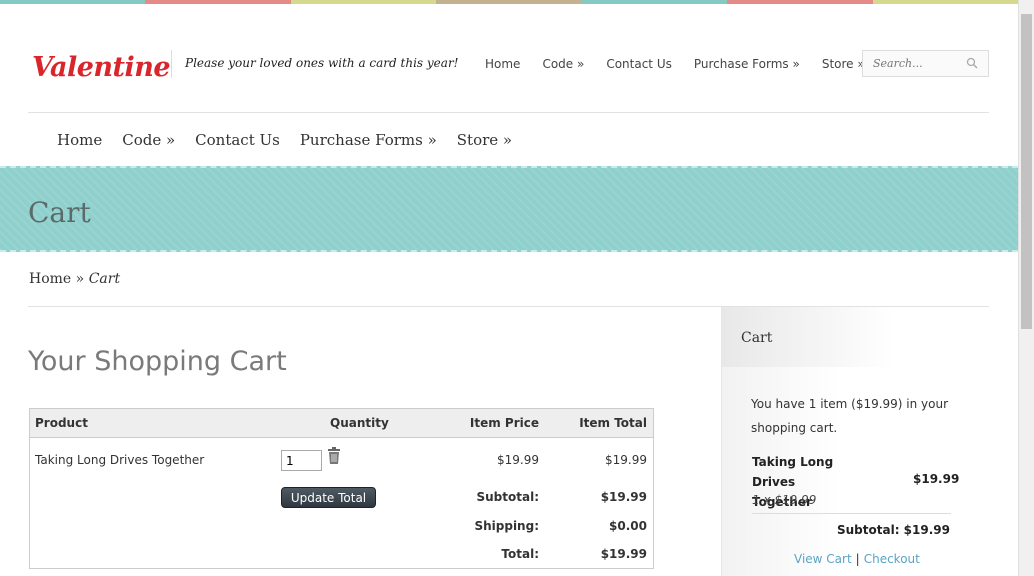  I want to click on item-price: $19.99, so click(518, 460).